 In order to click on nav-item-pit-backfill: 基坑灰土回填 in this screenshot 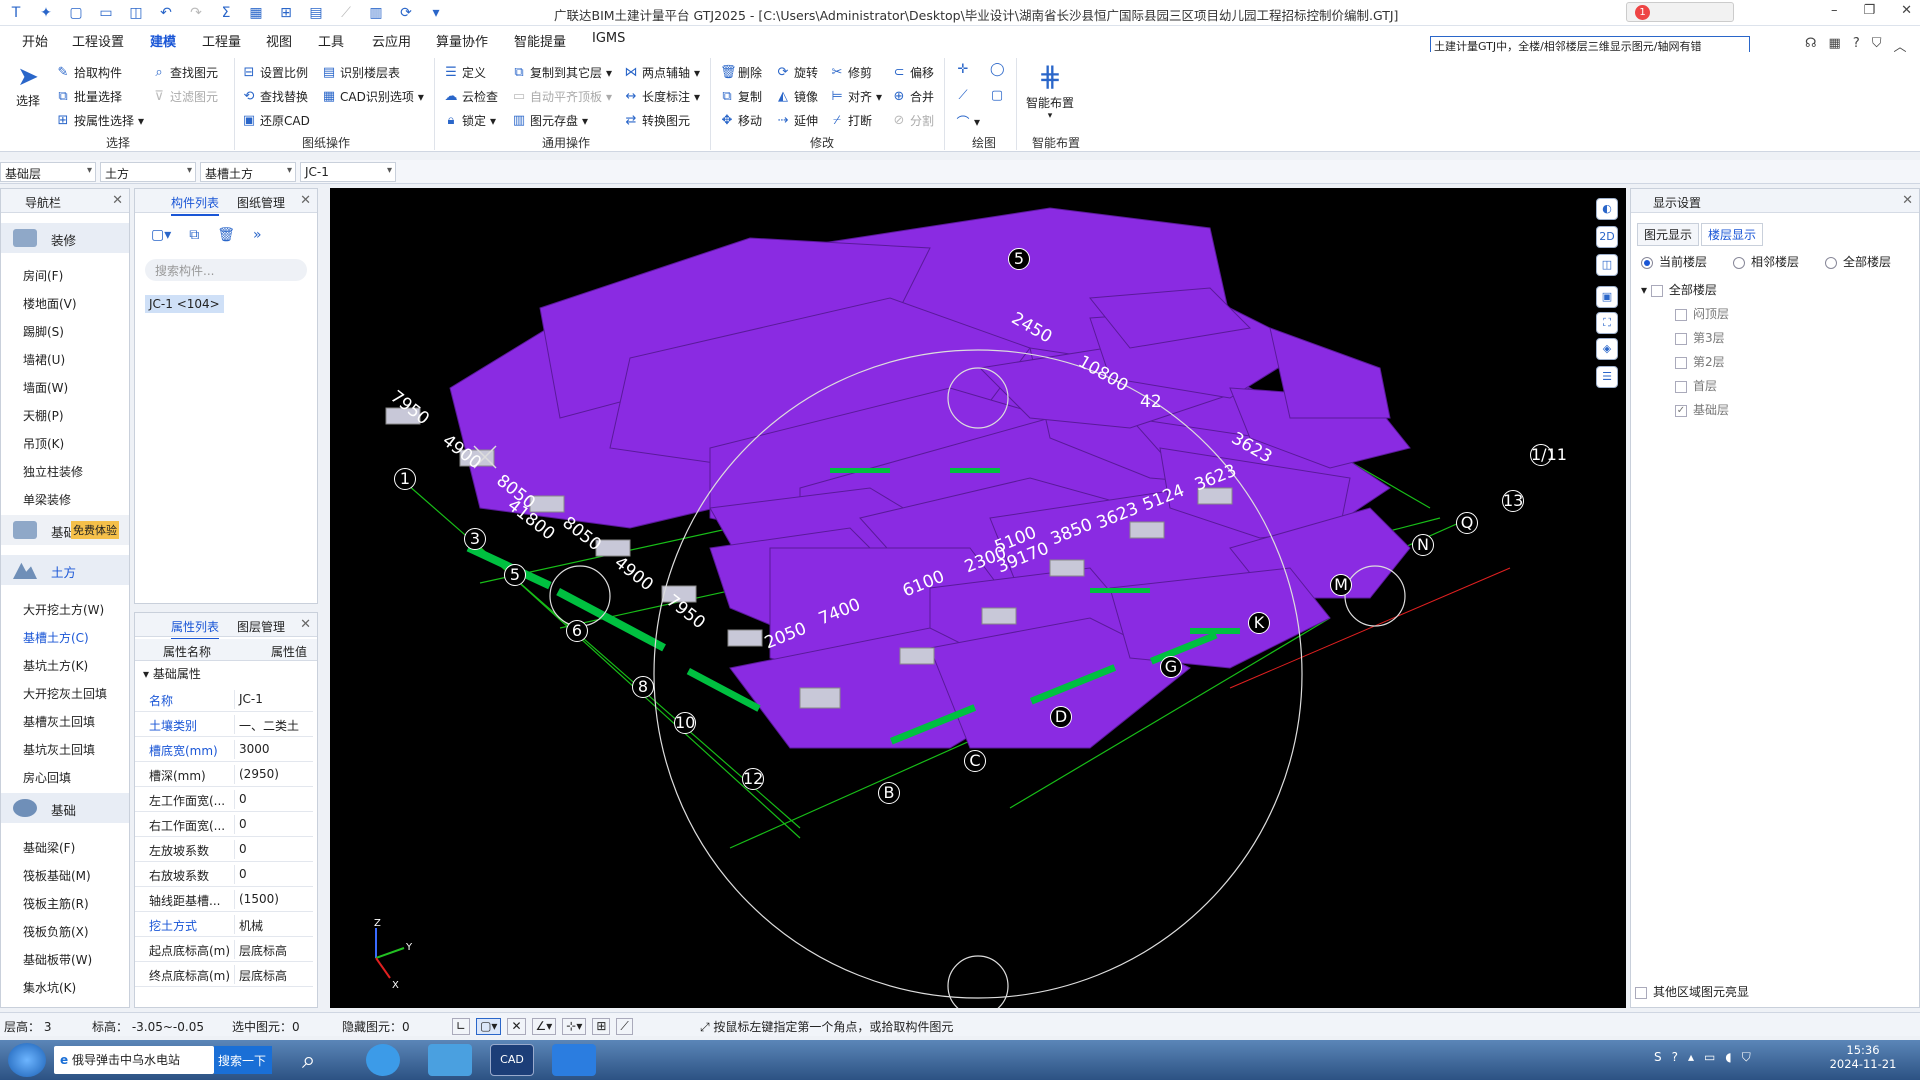, I will do `click(59, 749)`.